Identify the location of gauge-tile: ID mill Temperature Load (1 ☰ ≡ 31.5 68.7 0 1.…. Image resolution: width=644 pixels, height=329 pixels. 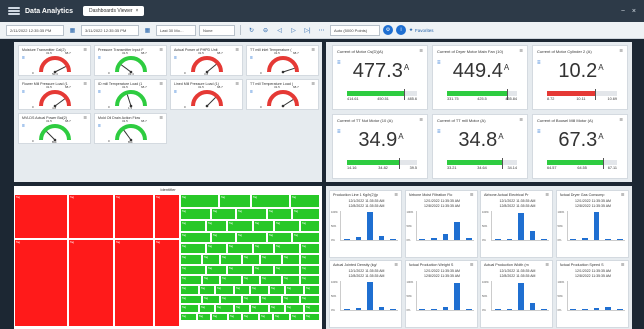
(130, 94).